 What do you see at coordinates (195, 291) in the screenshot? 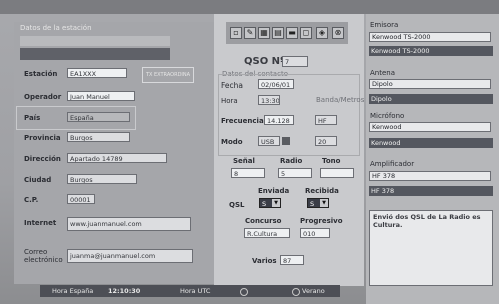
I see `label-hora-utc: Hora UTC` at bounding box center [195, 291].